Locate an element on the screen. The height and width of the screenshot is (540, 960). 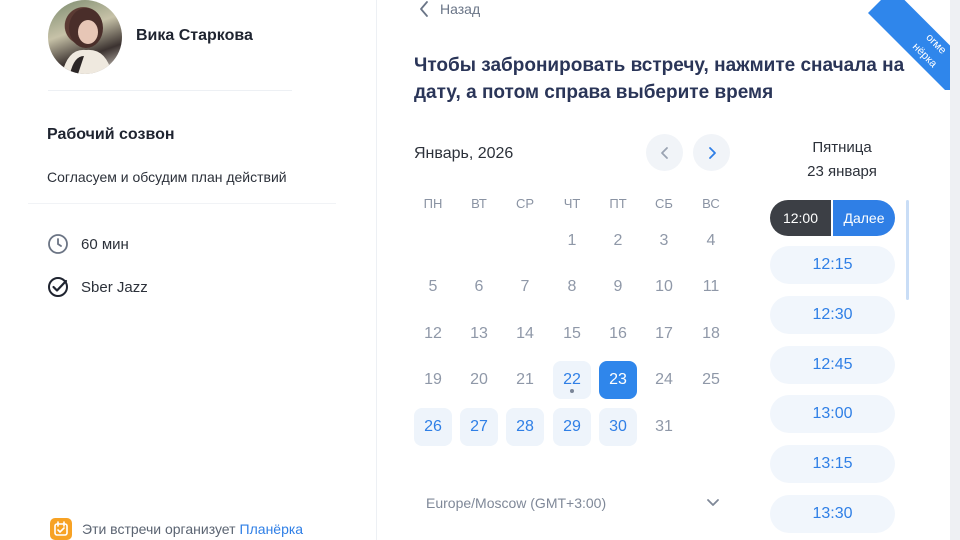
calendar-day-number: 25 is located at coordinates (711, 379).